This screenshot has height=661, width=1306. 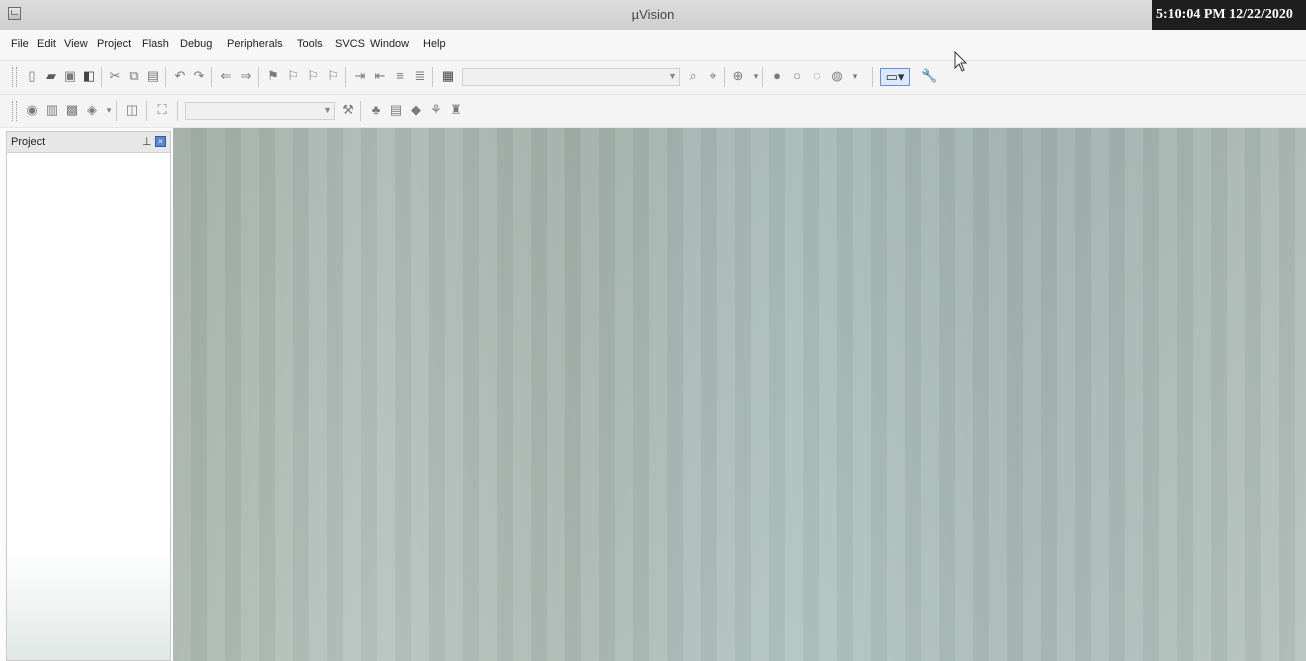 What do you see at coordinates (32, 76) in the screenshot?
I see `new-file-icon: ▯` at bounding box center [32, 76].